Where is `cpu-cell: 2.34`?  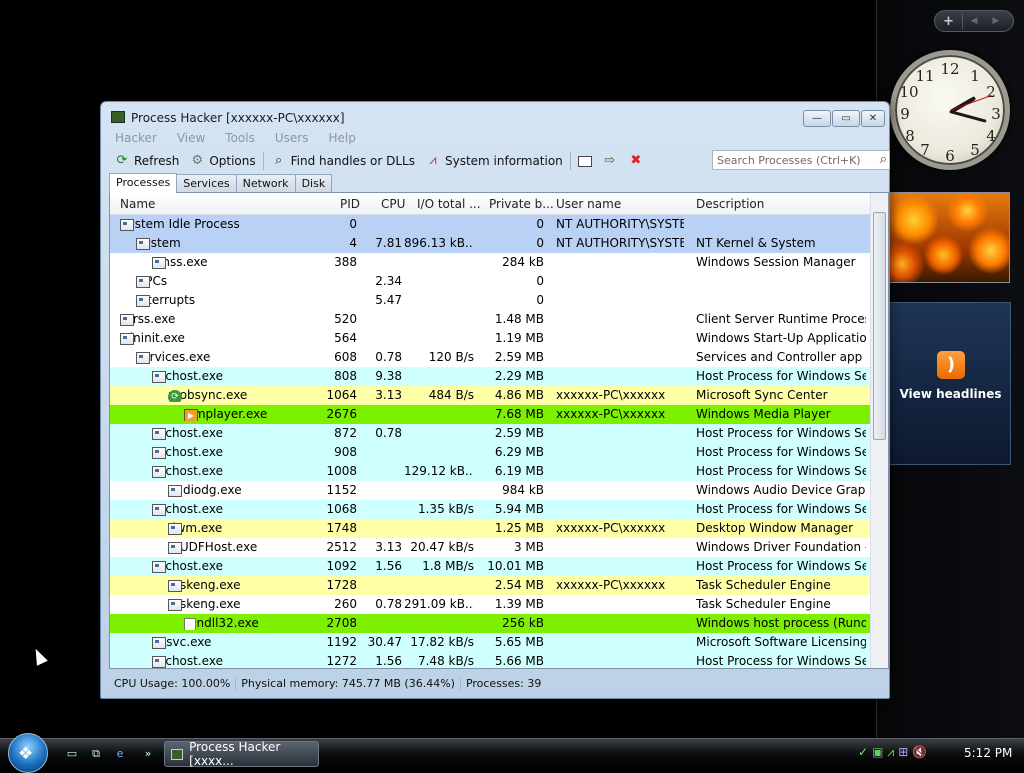 cpu-cell: 2.34 is located at coordinates (388, 281).